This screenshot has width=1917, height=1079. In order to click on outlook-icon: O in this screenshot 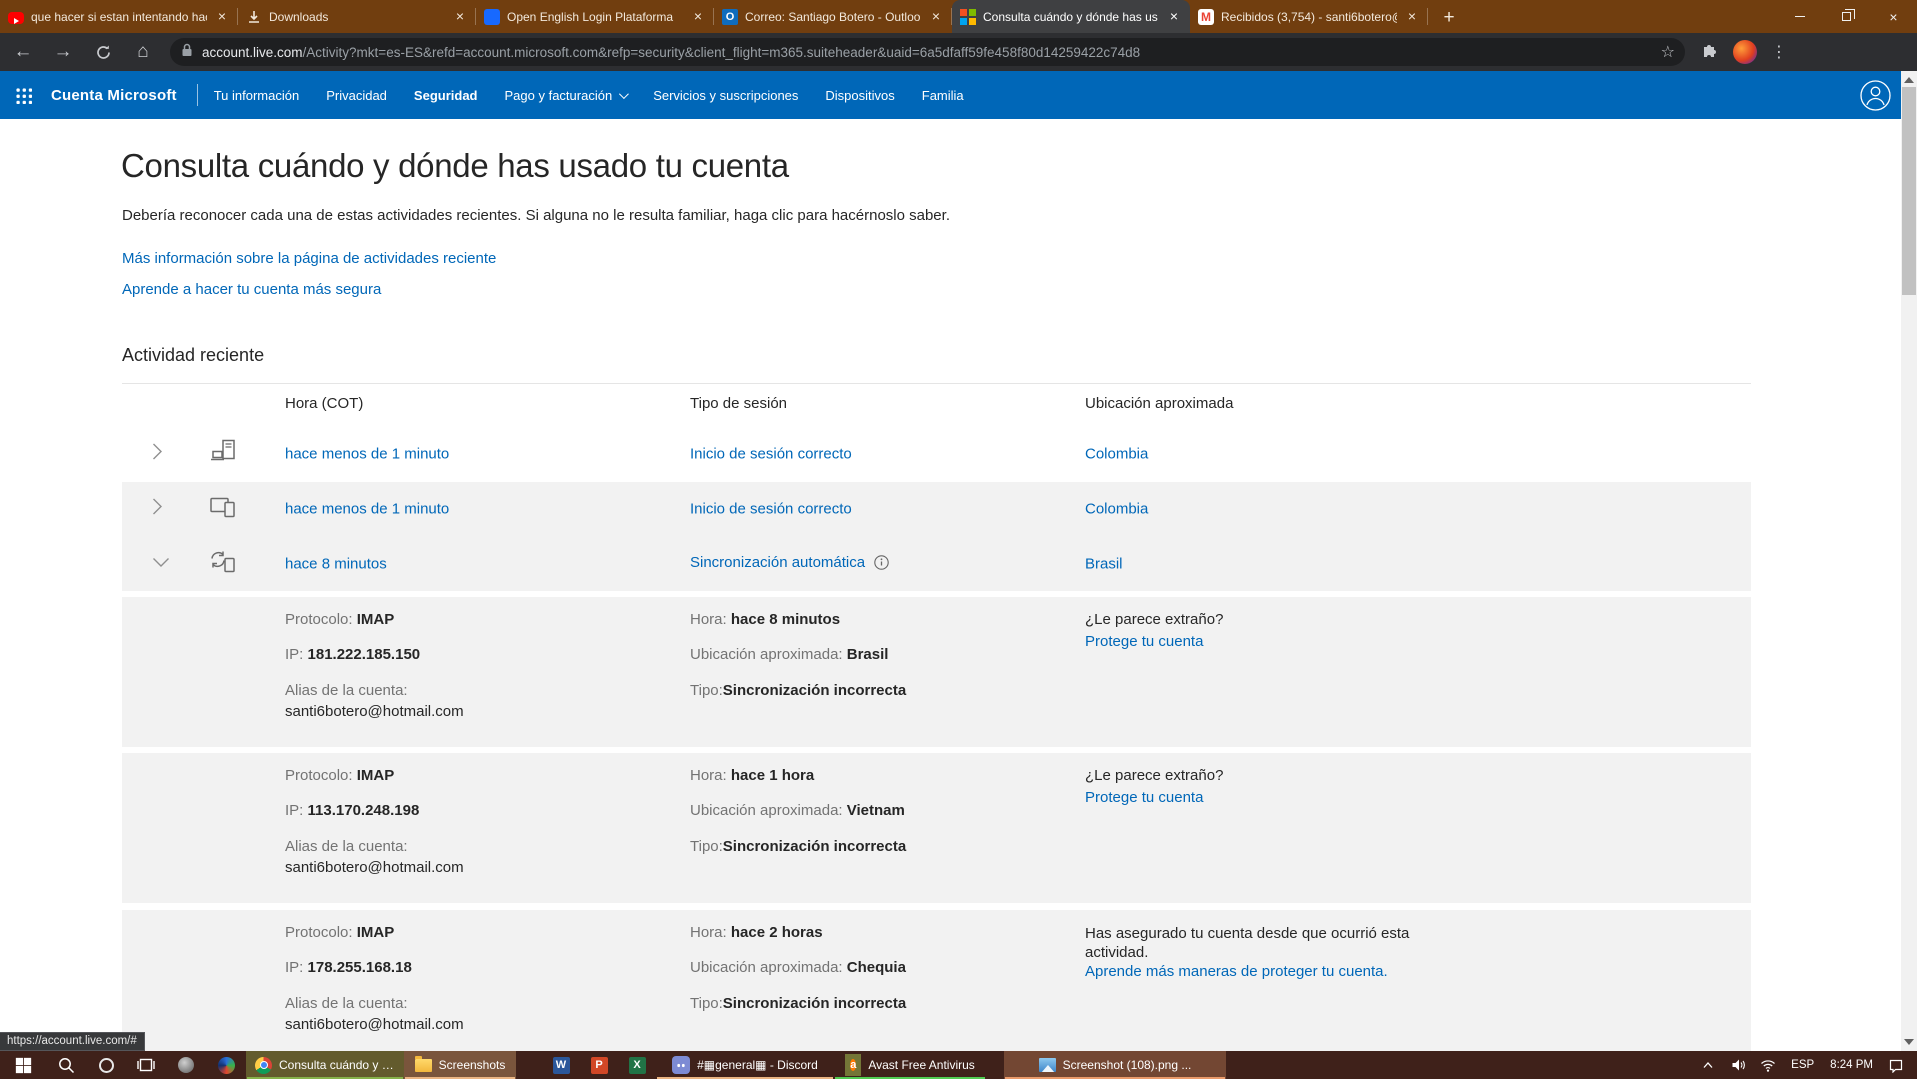, I will do `click(730, 16)`.